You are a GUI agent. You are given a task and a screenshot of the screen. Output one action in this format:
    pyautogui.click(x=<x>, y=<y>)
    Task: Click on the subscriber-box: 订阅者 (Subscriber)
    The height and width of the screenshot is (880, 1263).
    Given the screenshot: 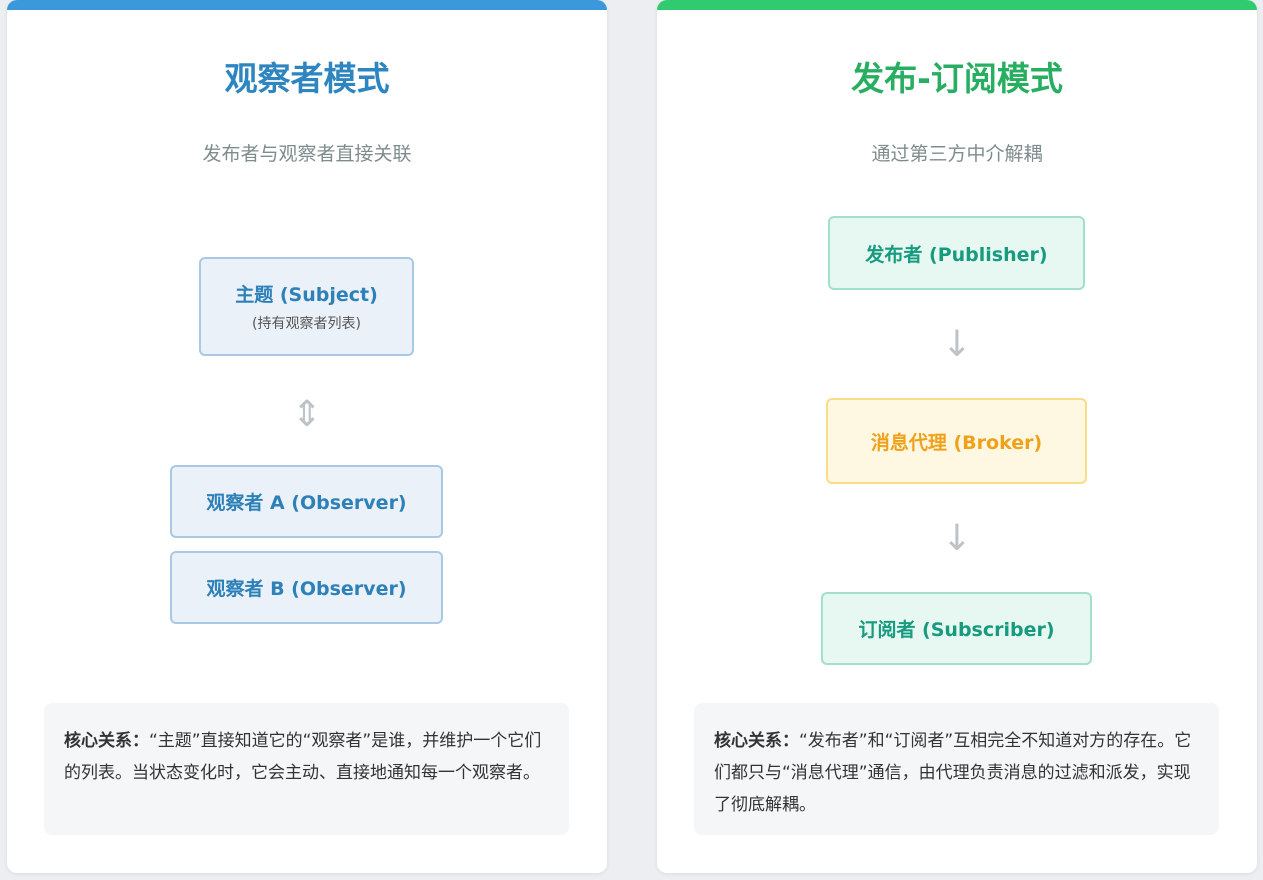 What is the action you would take?
    pyautogui.click(x=956, y=628)
    